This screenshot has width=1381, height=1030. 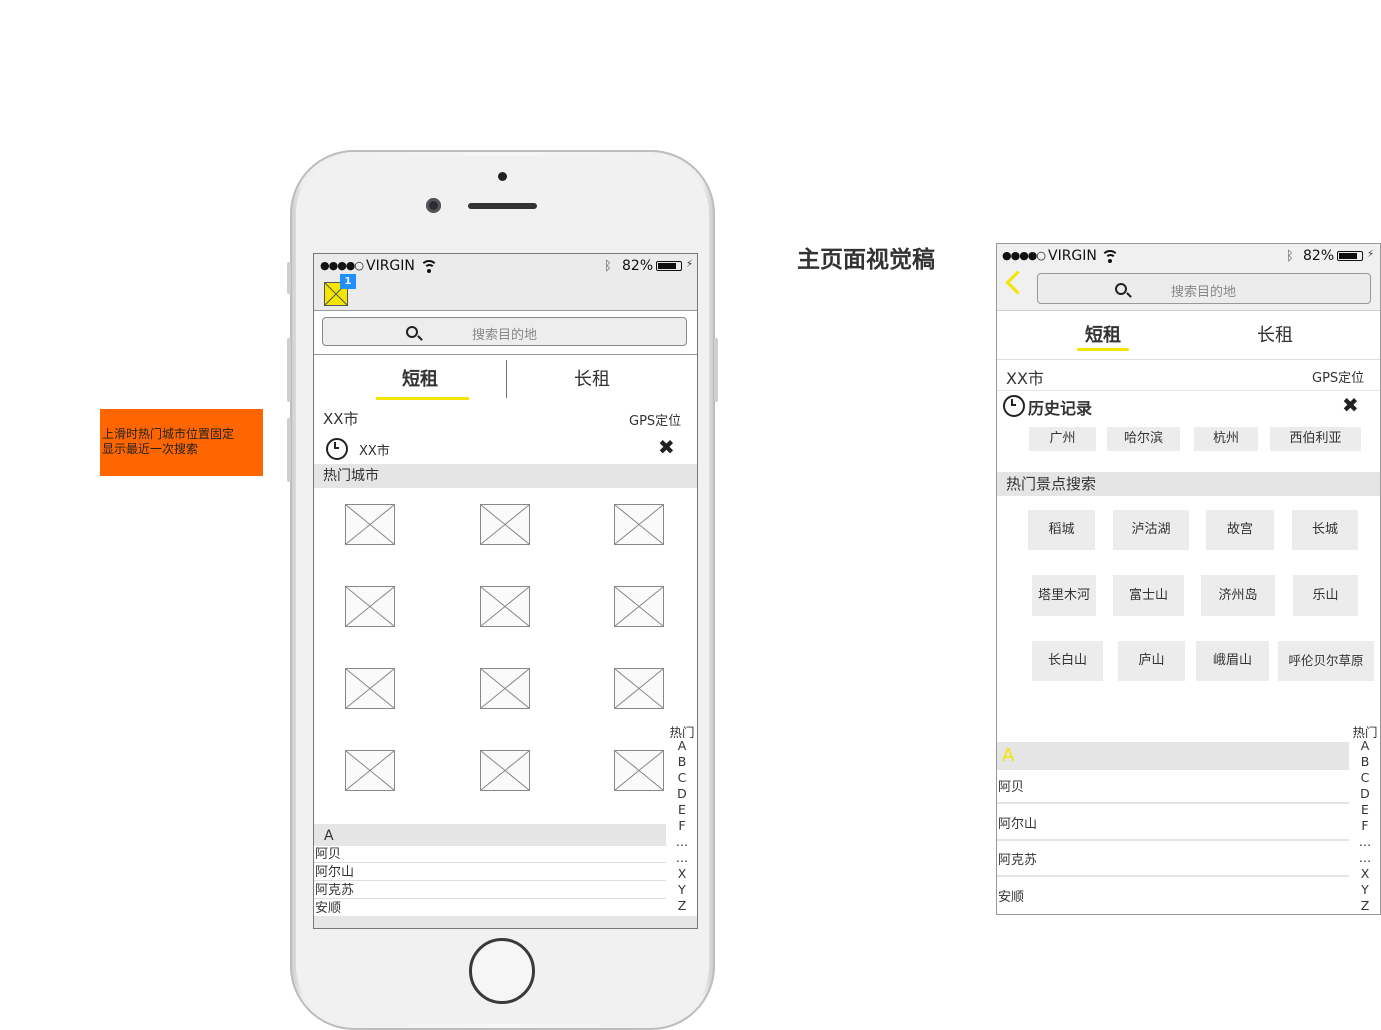 What do you see at coordinates (666, 447) in the screenshot?
I see `close-icon: ✖` at bounding box center [666, 447].